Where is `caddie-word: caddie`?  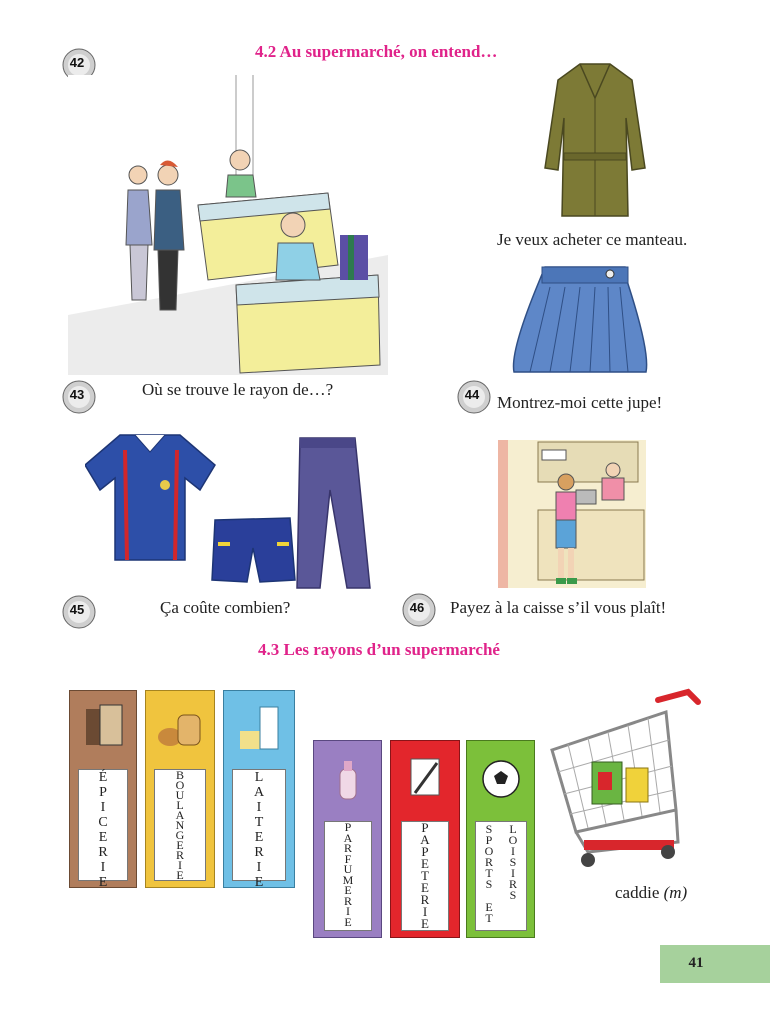
caddie-word: caddie is located at coordinates (637, 892).